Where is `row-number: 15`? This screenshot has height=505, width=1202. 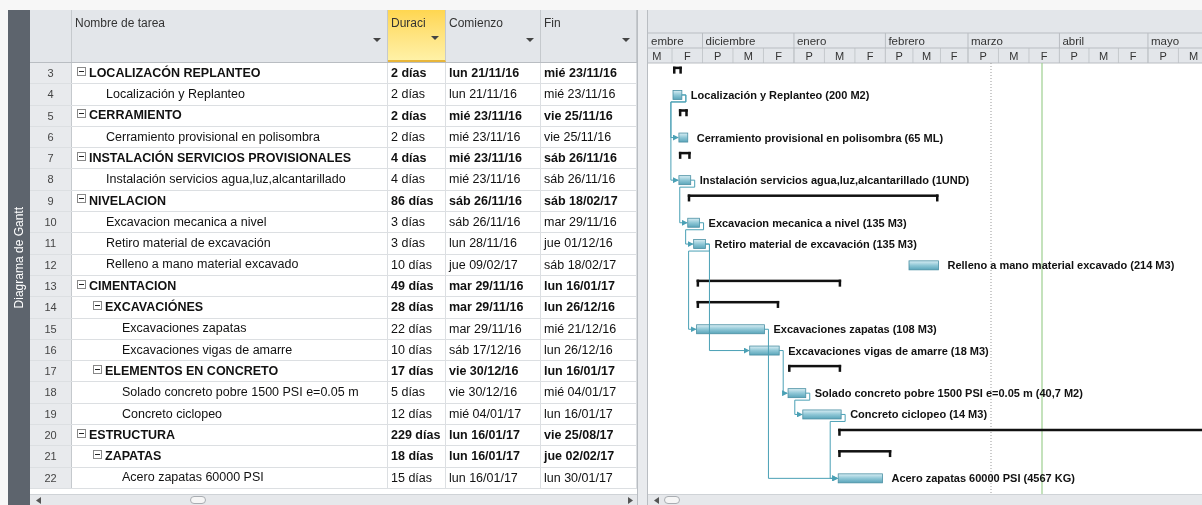
row-number: 15 is located at coordinates (51, 328).